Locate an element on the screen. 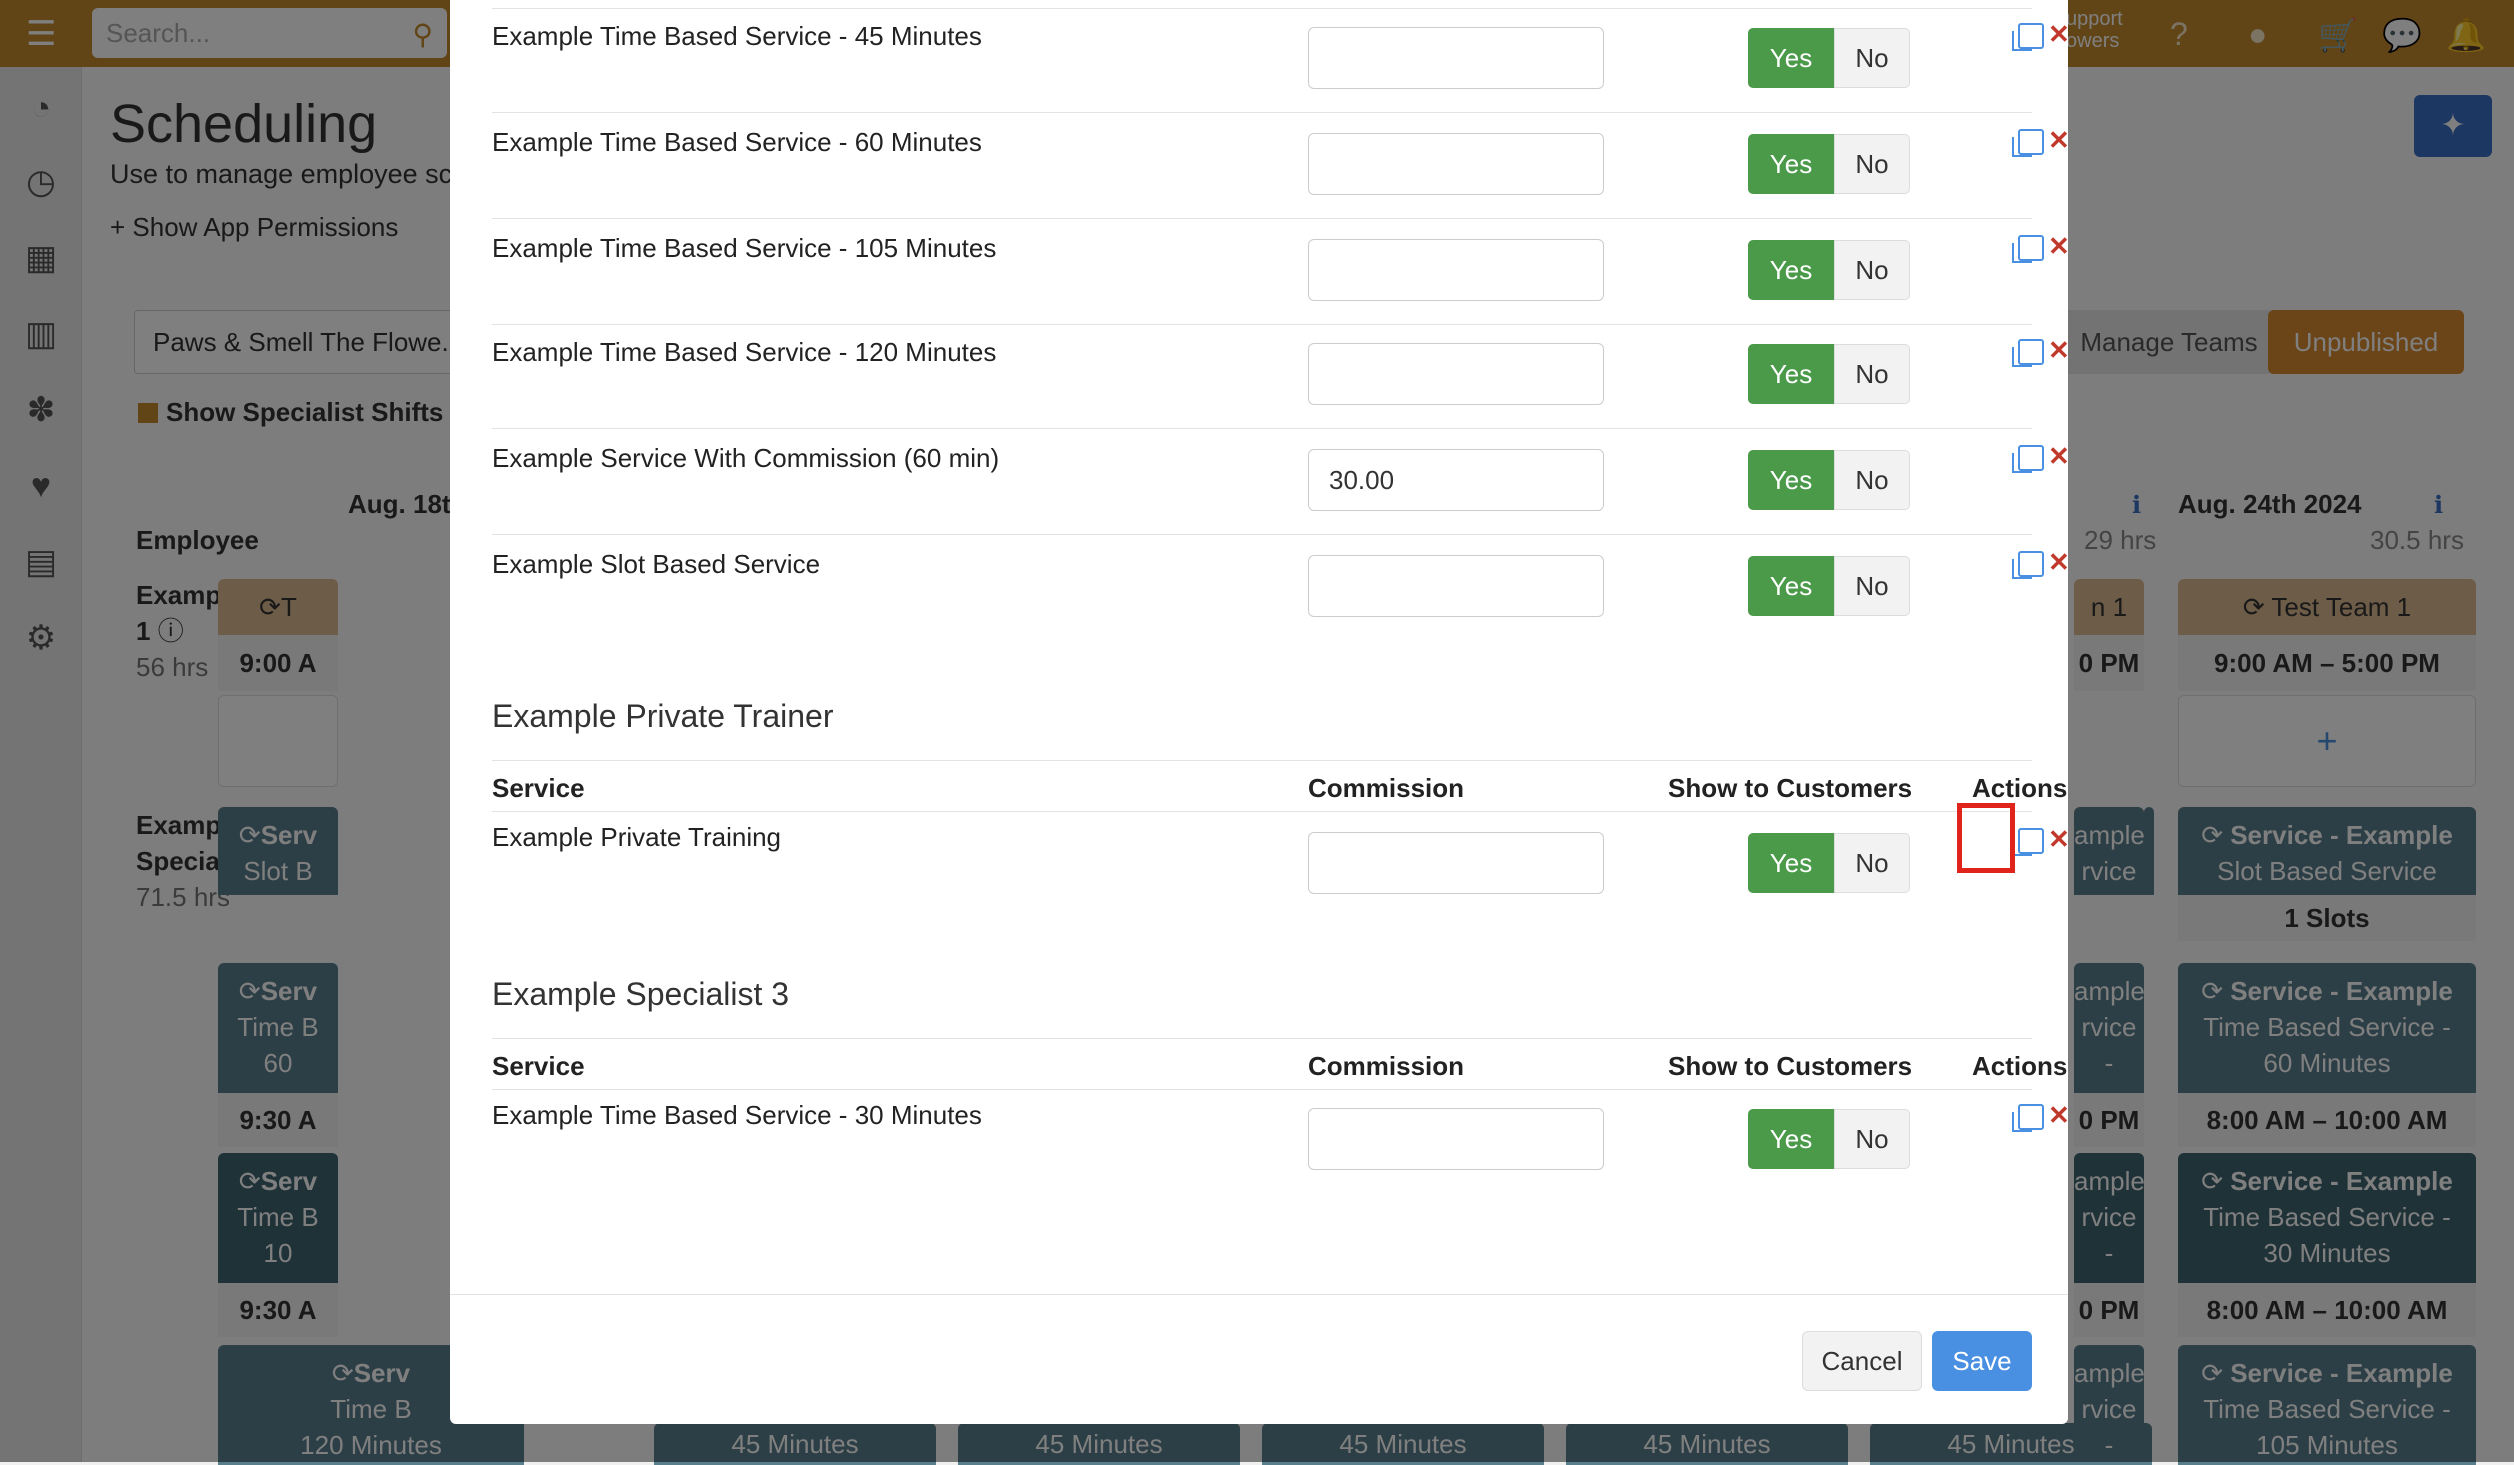  service-name: Example Time Based Service - 120 Minutes is located at coordinates (744, 352).